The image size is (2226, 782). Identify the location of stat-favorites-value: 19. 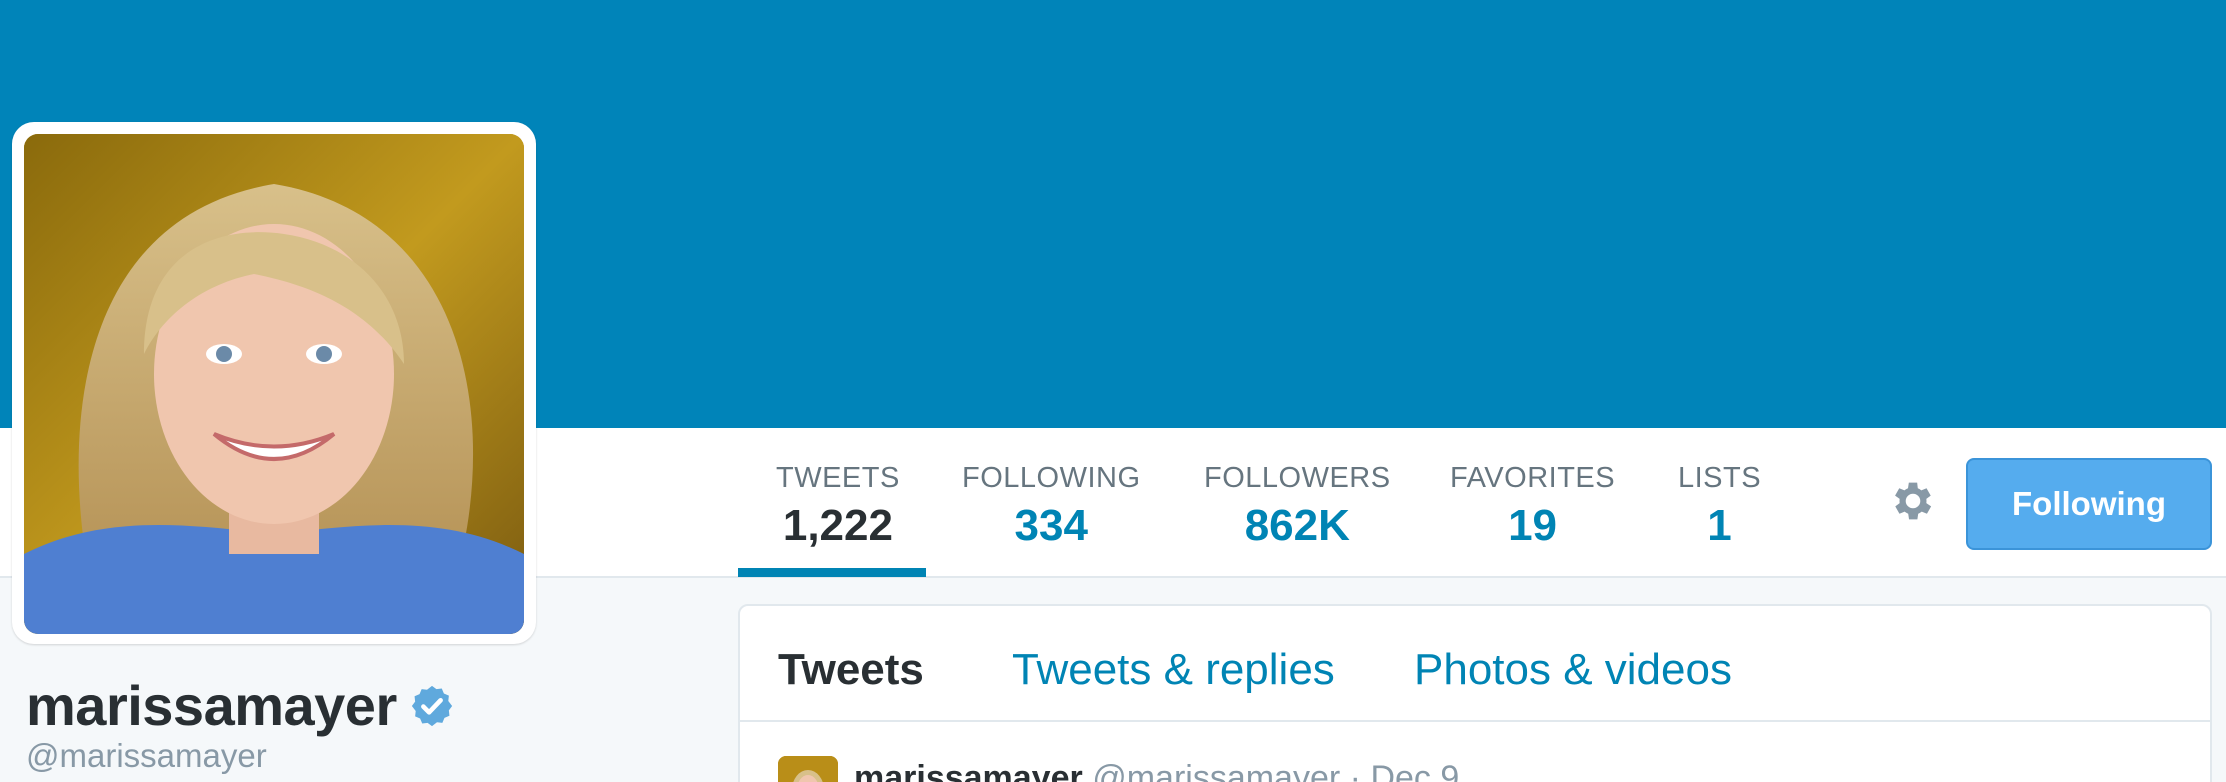
(1533, 525).